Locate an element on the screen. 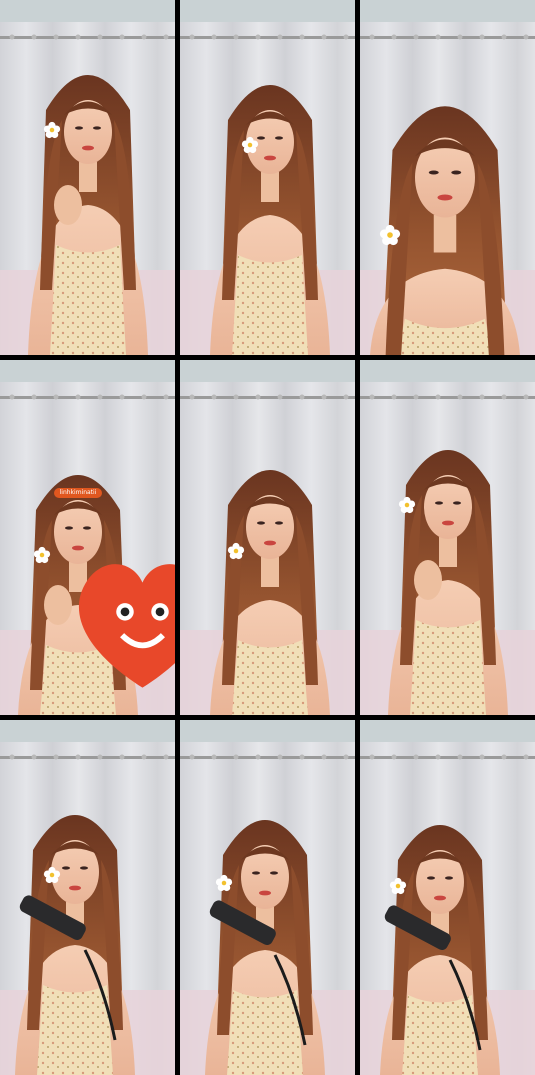 The height and width of the screenshot is (1075, 535). sticker-username-label: linhkiminatii is located at coordinates (78, 493).